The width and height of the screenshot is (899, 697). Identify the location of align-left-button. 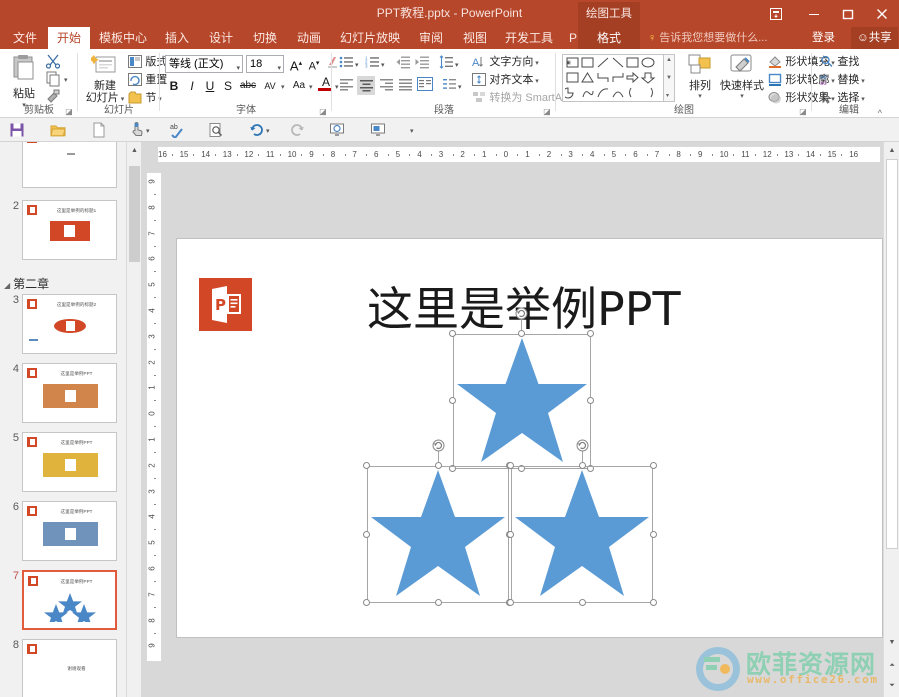
(346, 86).